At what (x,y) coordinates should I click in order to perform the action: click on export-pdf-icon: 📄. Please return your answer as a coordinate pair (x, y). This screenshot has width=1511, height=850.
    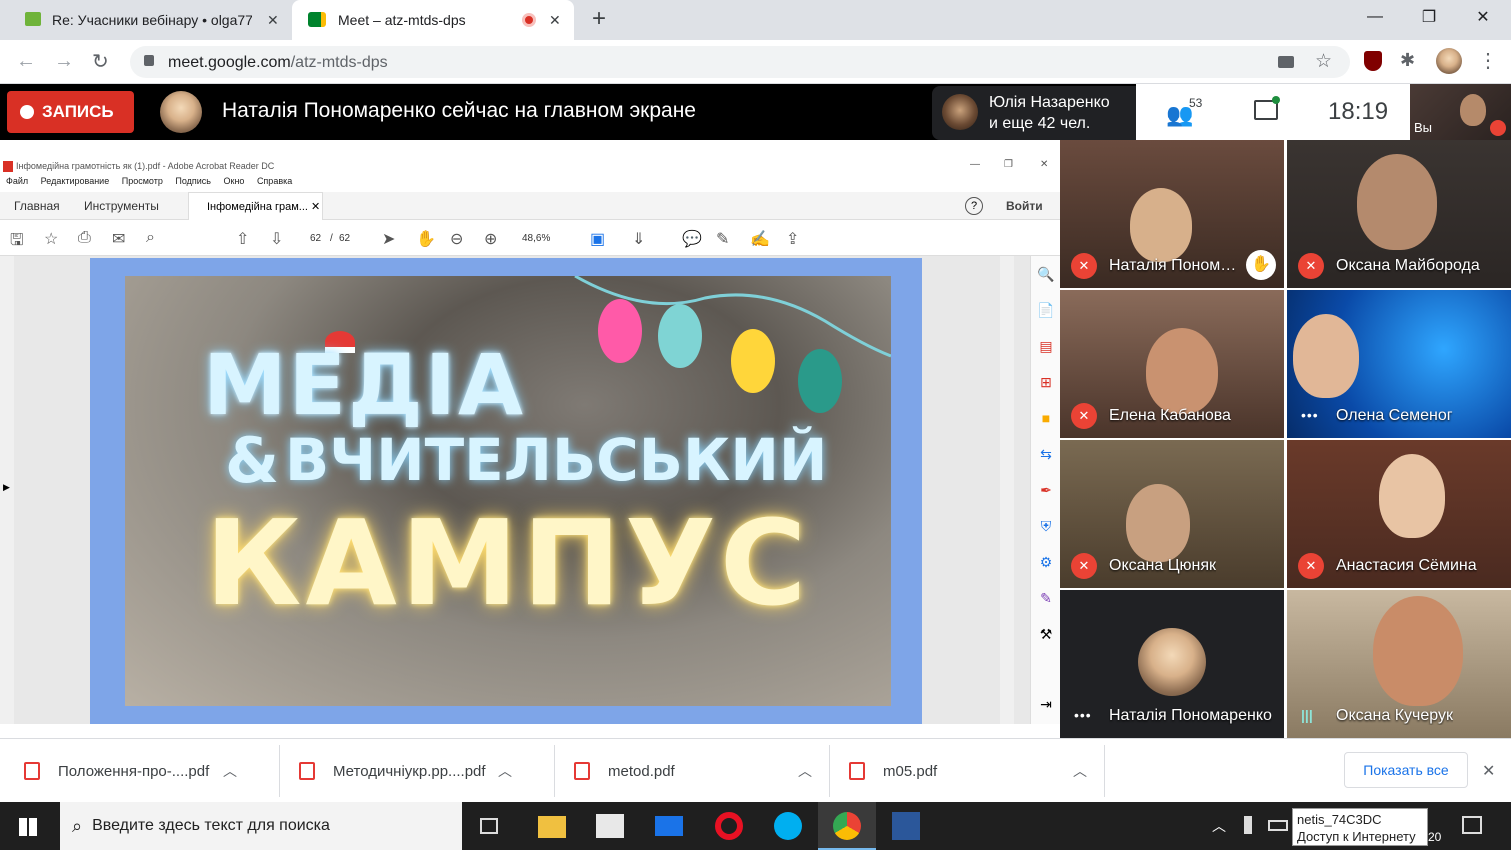
    Looking at the image, I should click on (1046, 311).